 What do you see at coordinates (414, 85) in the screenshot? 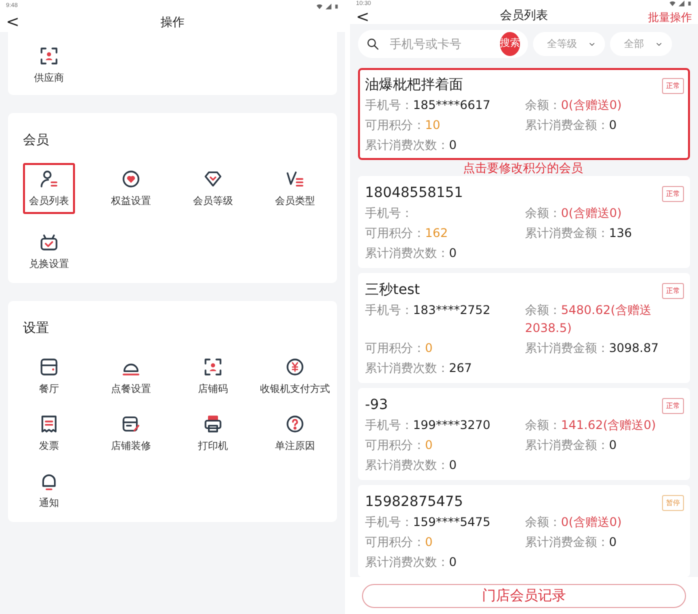
I see `member-name: 油爆枇杷拌着面` at bounding box center [414, 85].